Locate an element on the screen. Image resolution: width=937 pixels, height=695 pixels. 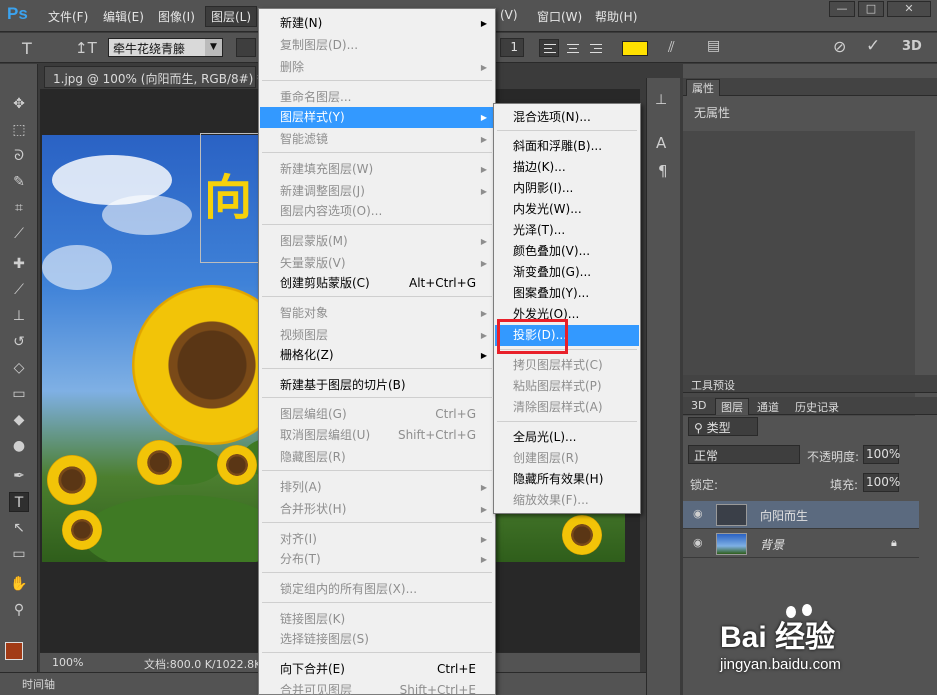
fill-field: 100% is located at coordinates (881, 482).